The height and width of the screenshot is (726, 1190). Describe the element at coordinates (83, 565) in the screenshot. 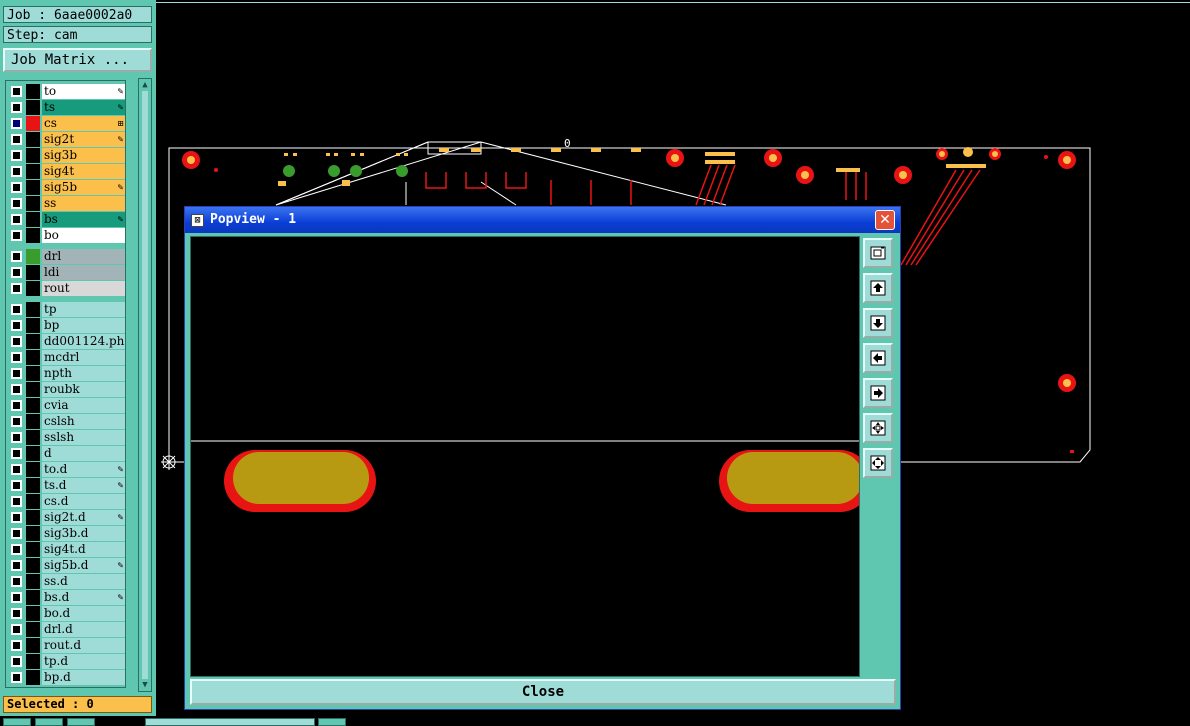

I see `layer-name: sig5b.d ✎` at that location.